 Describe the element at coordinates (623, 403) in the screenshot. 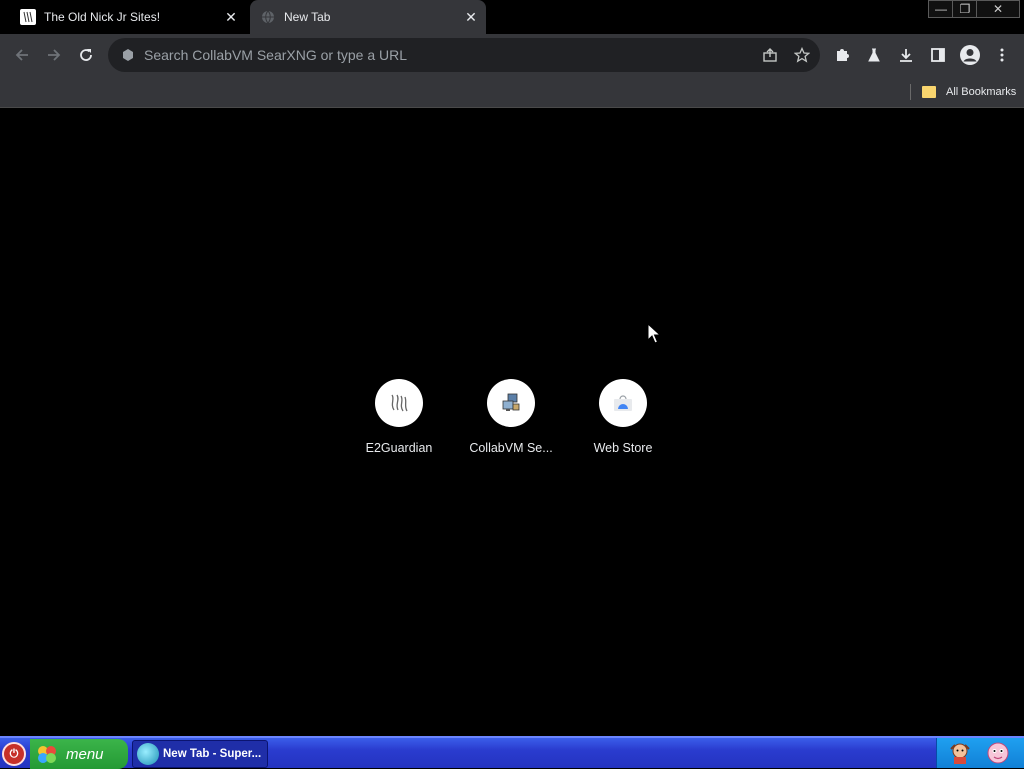

I see `web-store-icon` at that location.